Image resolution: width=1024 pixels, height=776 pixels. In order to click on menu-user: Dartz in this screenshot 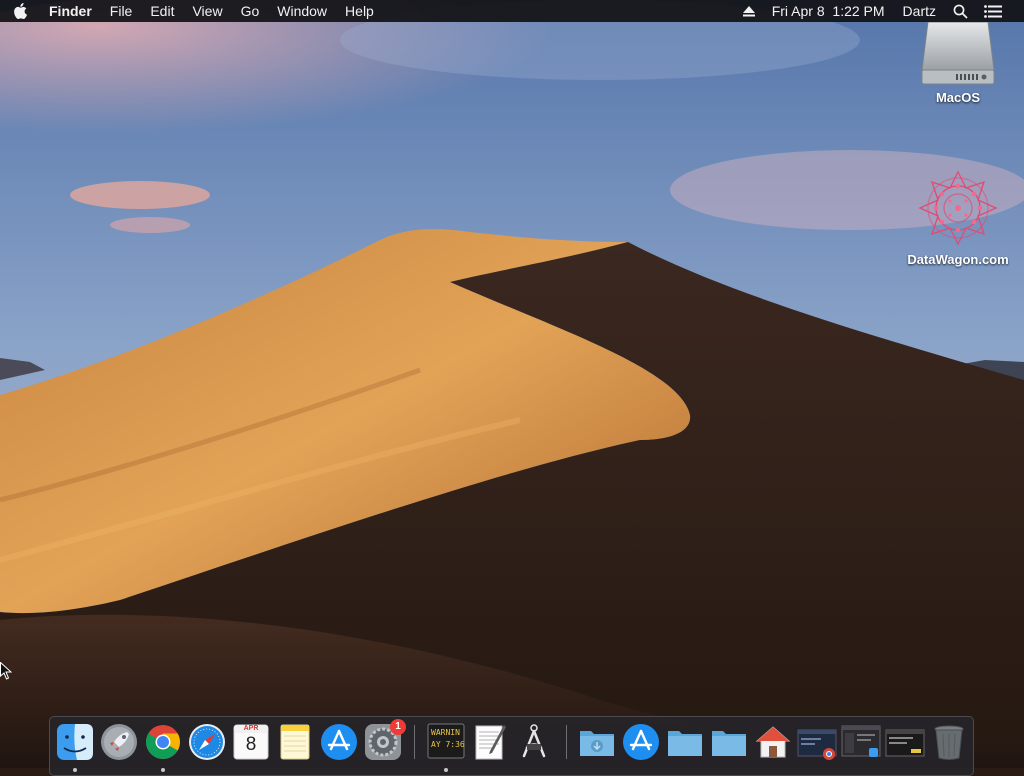, I will do `click(919, 11)`.